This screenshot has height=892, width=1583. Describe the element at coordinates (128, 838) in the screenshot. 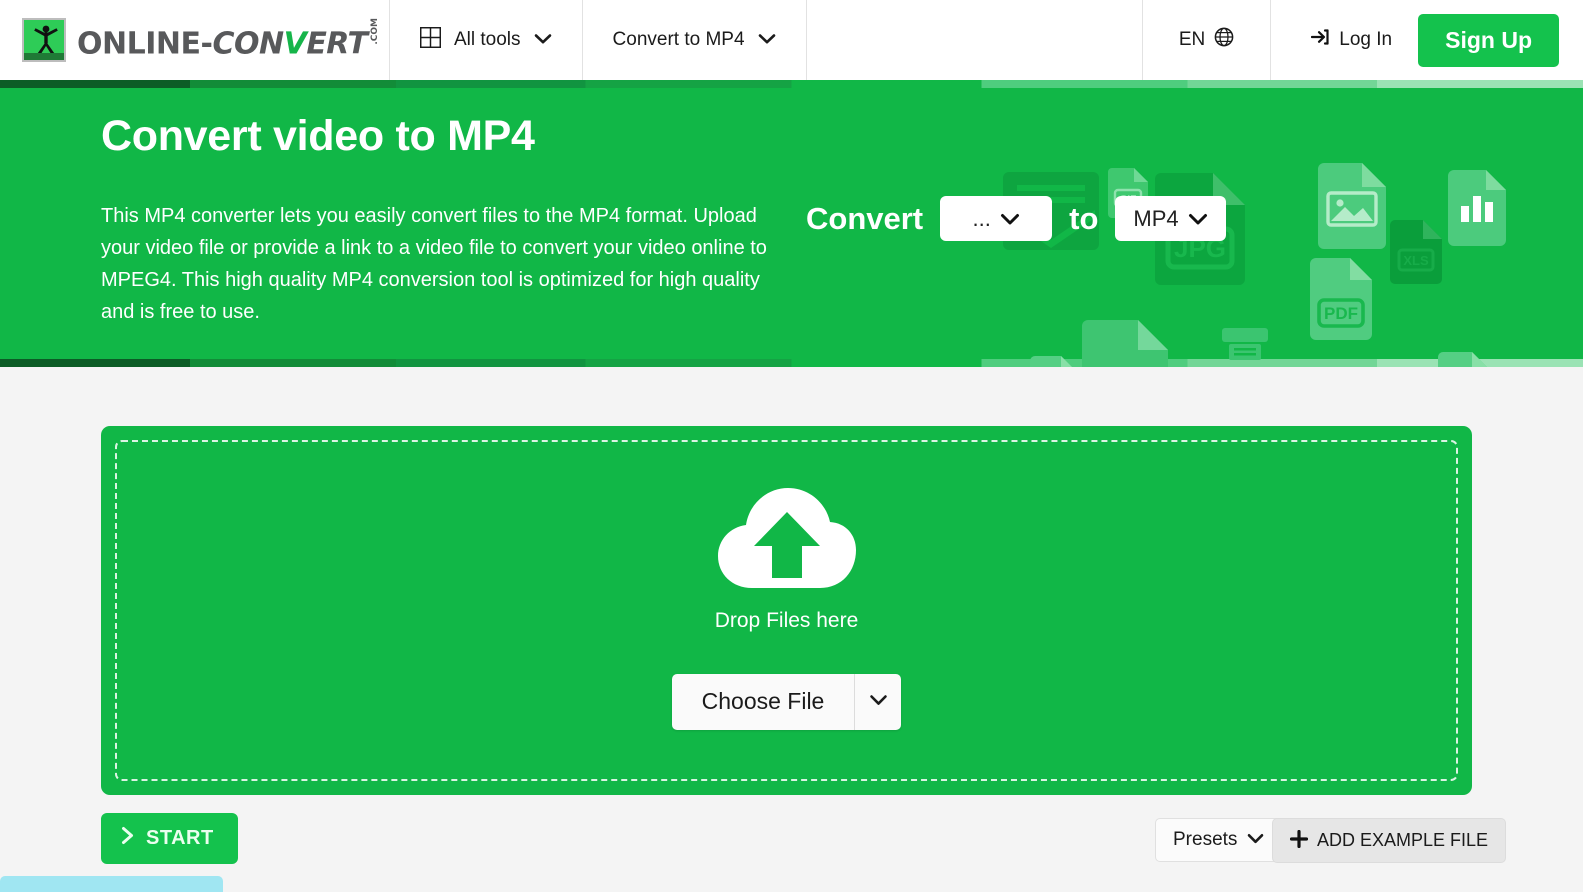

I see `chevron-right-icon` at that location.